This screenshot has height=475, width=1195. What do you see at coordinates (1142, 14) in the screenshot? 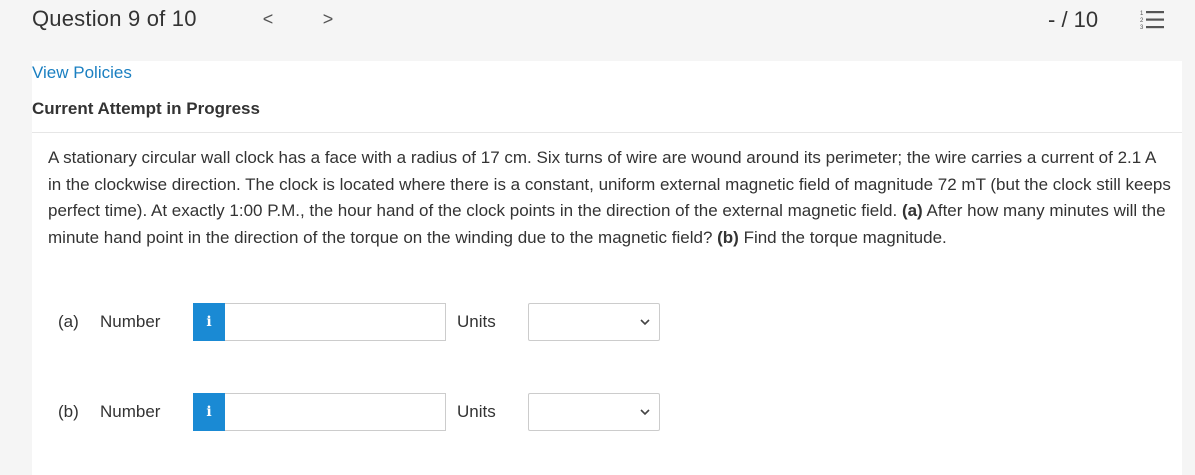
I see `svg-text: 1` at bounding box center [1142, 14].